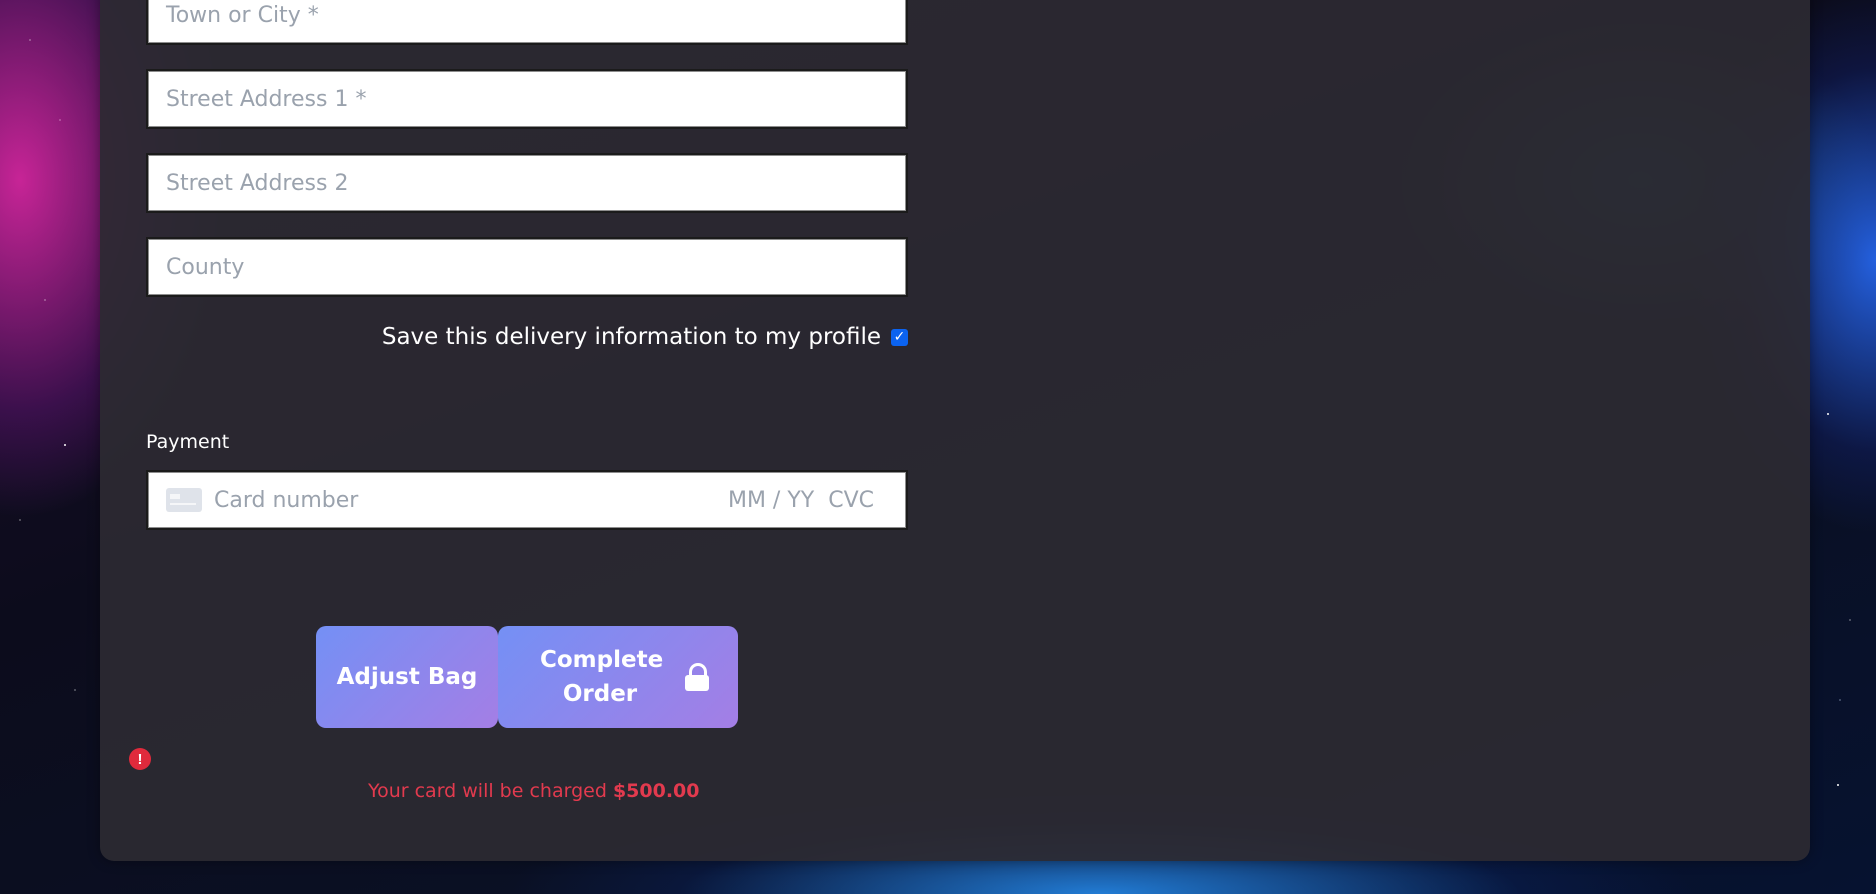 The image size is (1876, 894). What do you see at coordinates (527, 22) in the screenshot?
I see `town-city-input: Town or City *` at bounding box center [527, 22].